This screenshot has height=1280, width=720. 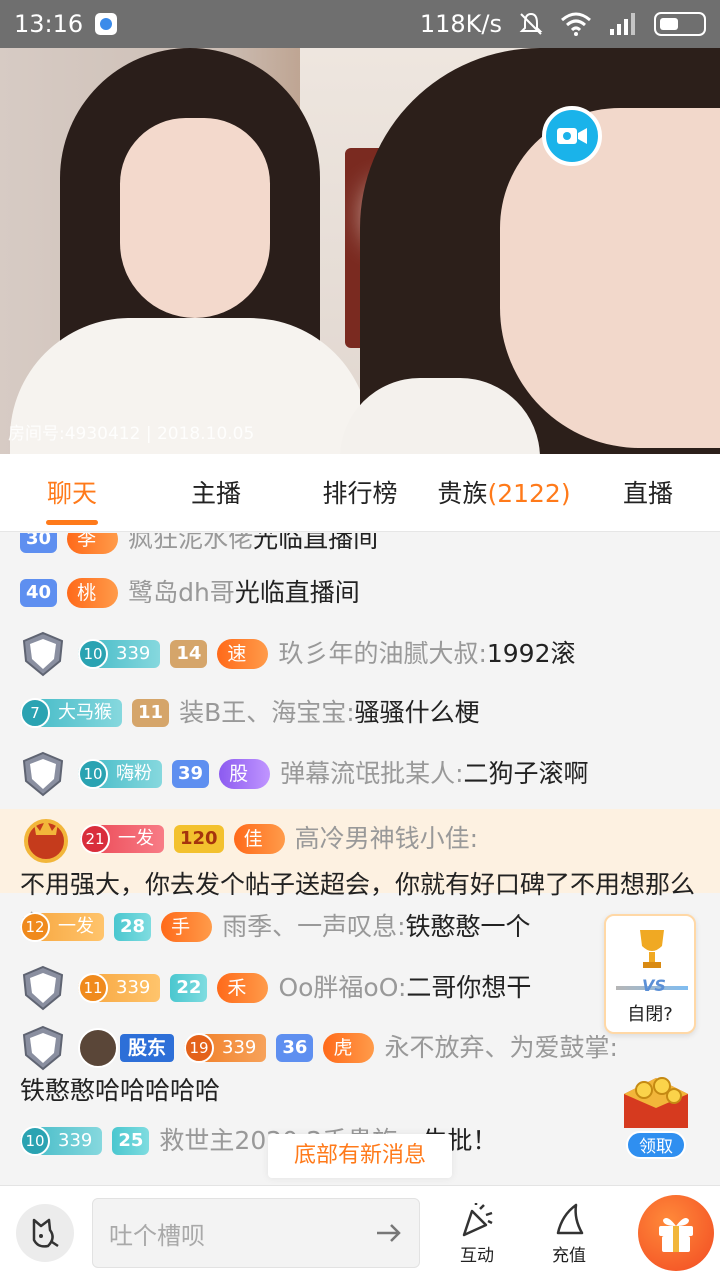 I want to click on chat-username: 永不放弃、为爱鼓掌:, so click(x=500, y=1048).